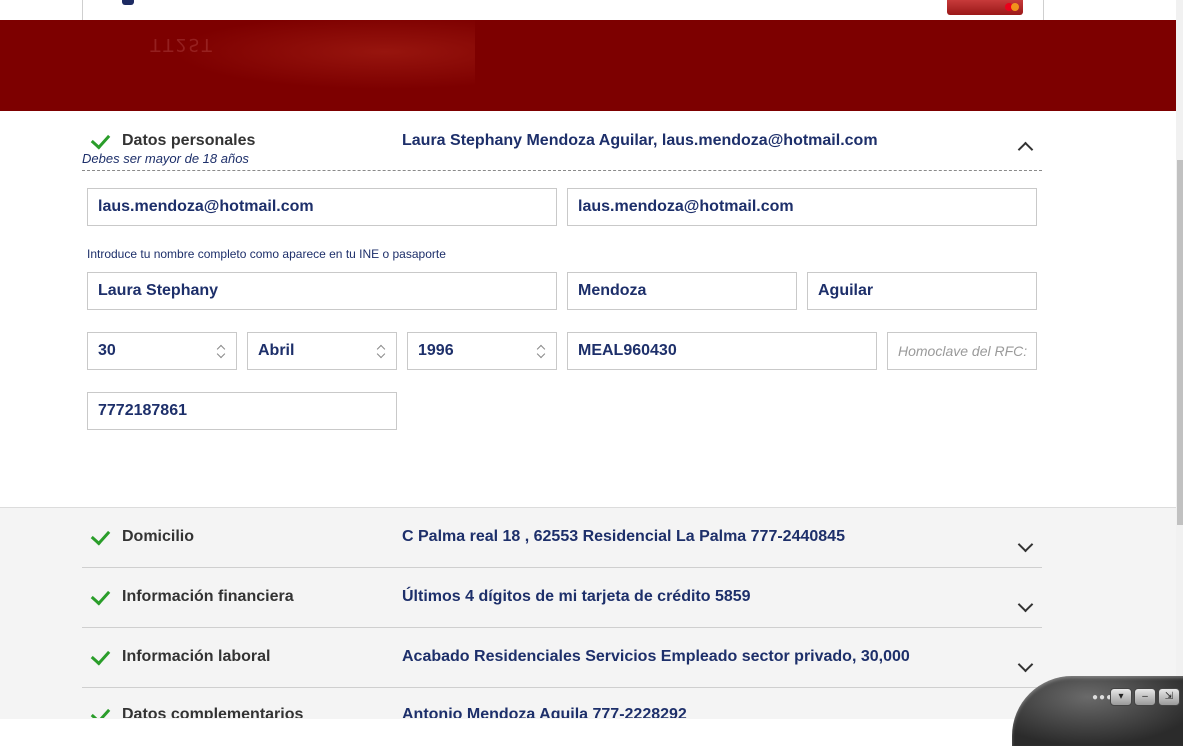 The image size is (1183, 746). What do you see at coordinates (985, 7) in the screenshot?
I see `credit-card-image` at bounding box center [985, 7].